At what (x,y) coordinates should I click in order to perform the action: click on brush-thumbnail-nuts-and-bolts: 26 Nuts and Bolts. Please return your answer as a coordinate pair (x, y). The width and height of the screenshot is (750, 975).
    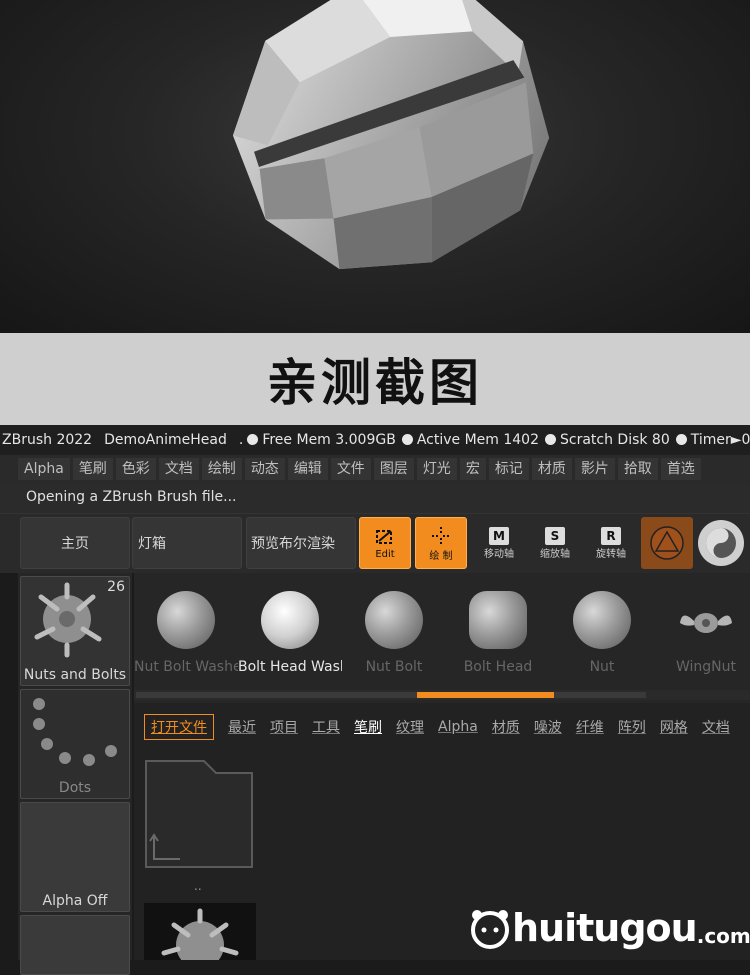
    Looking at the image, I should click on (75, 631).